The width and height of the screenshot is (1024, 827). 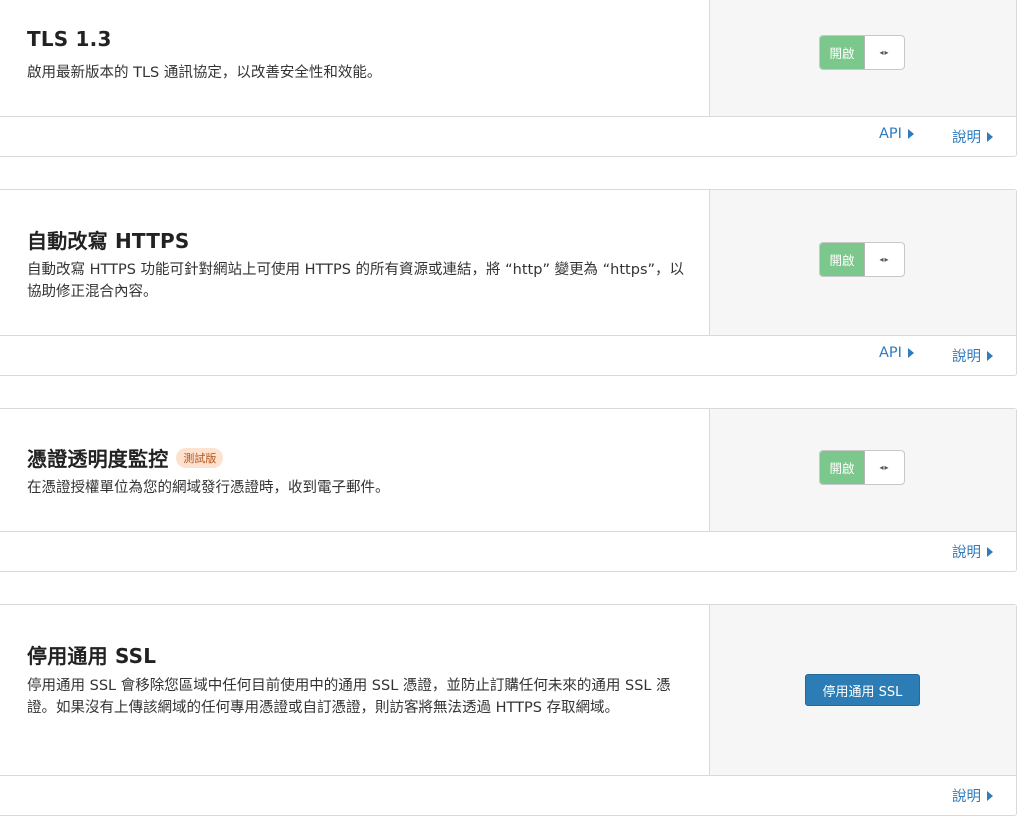 I want to click on title-row: 憑證透明度監控 測試版, so click(x=125, y=457).